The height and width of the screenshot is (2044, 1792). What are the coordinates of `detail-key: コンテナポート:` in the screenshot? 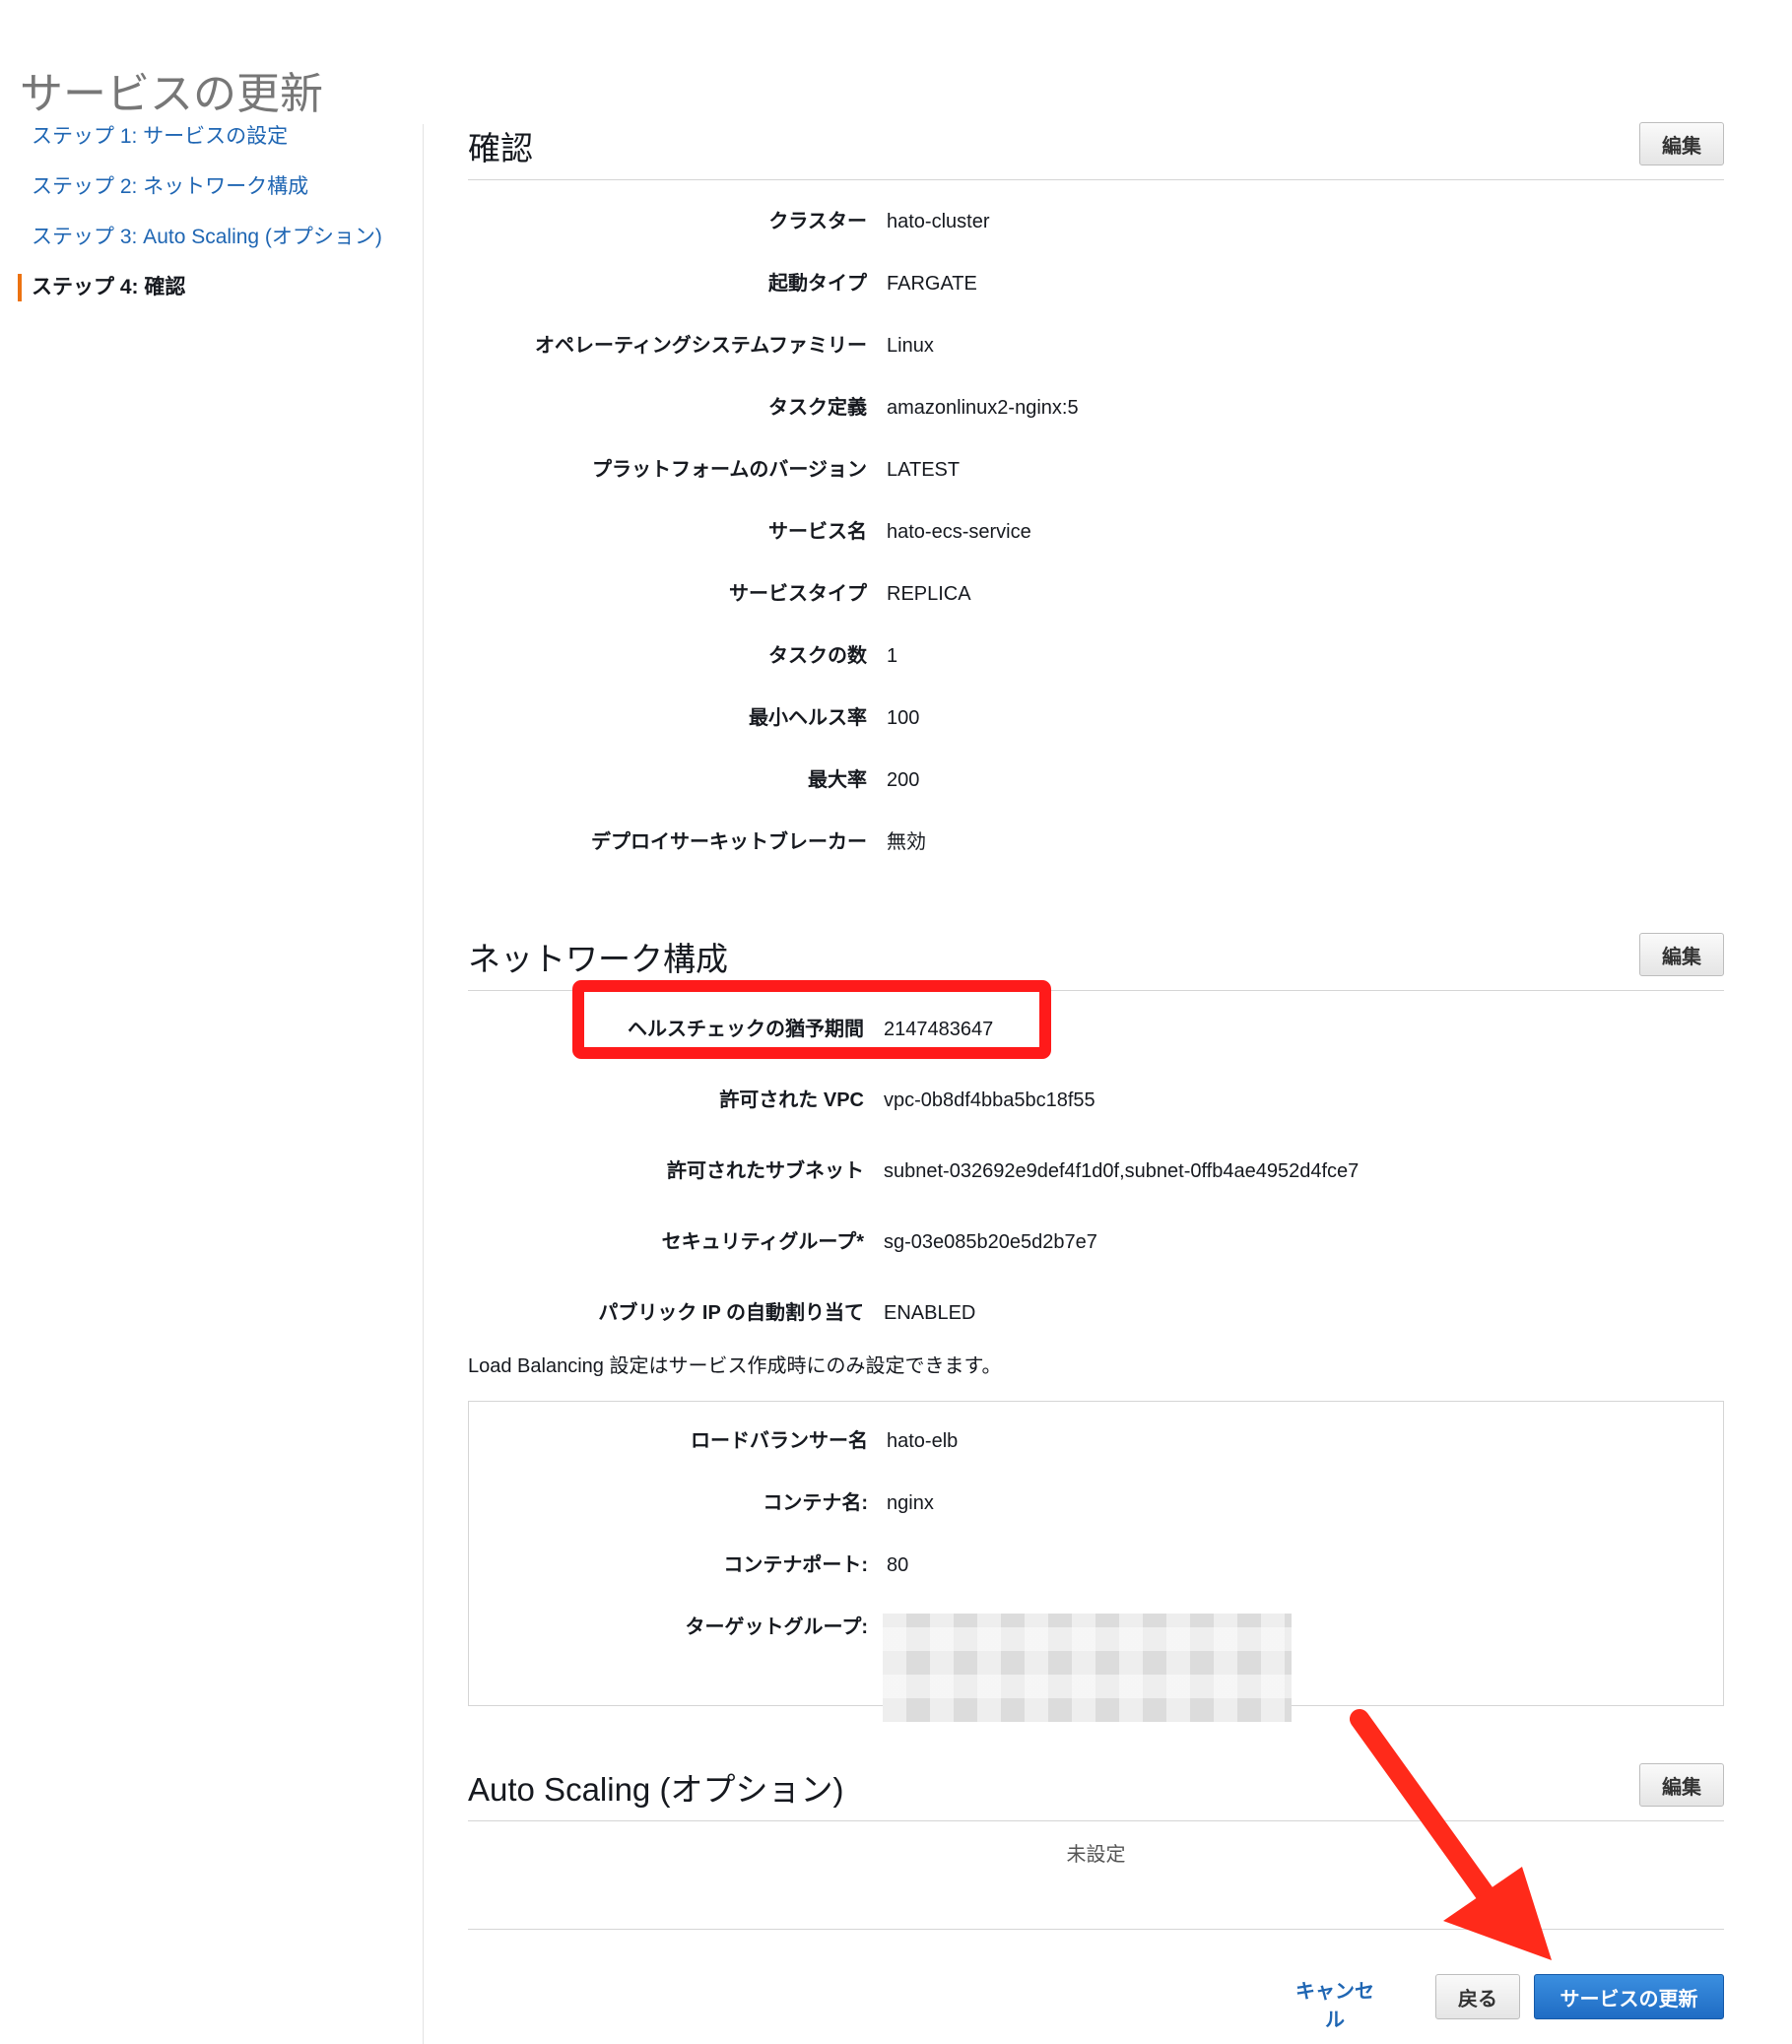 It's located at (795, 1565).